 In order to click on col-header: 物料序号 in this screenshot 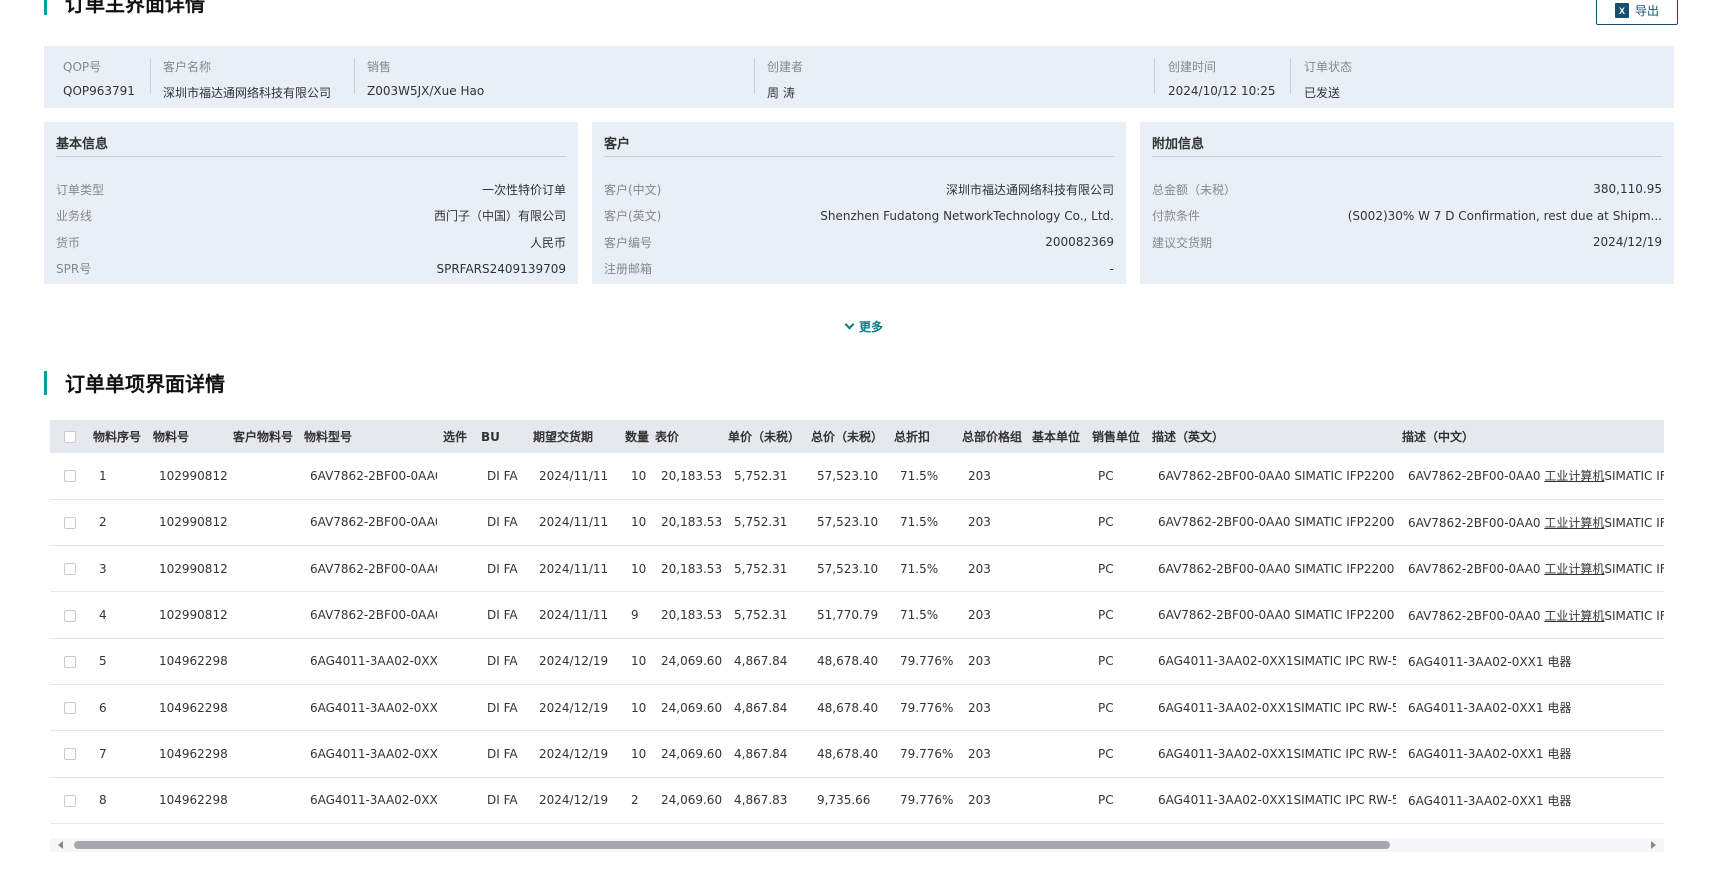, I will do `click(117, 436)`.